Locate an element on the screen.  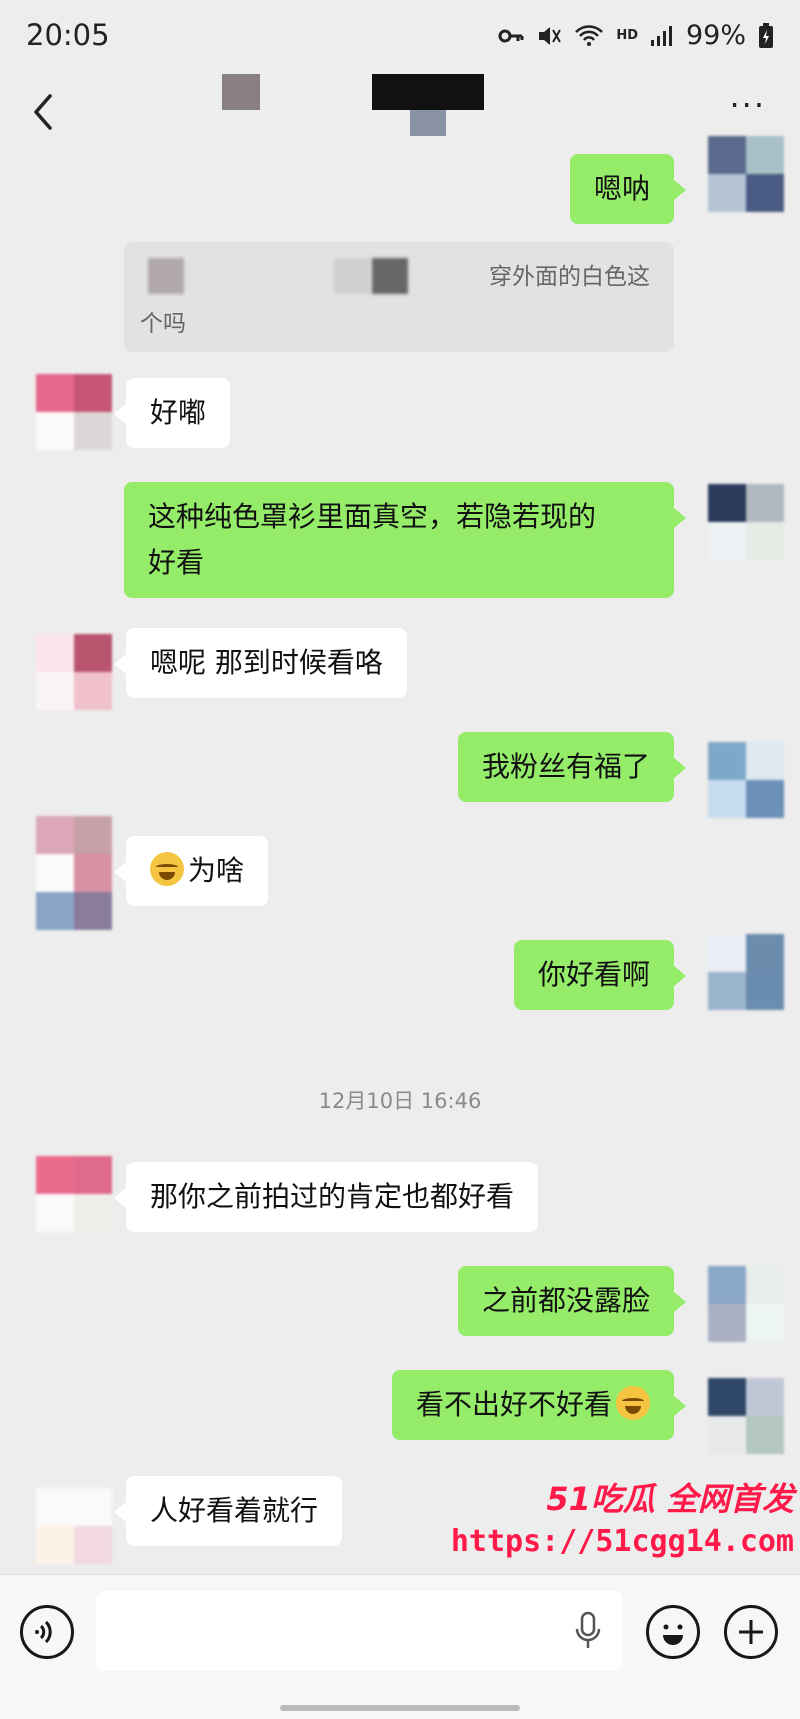
status-time: 20:05 is located at coordinates (68, 35).